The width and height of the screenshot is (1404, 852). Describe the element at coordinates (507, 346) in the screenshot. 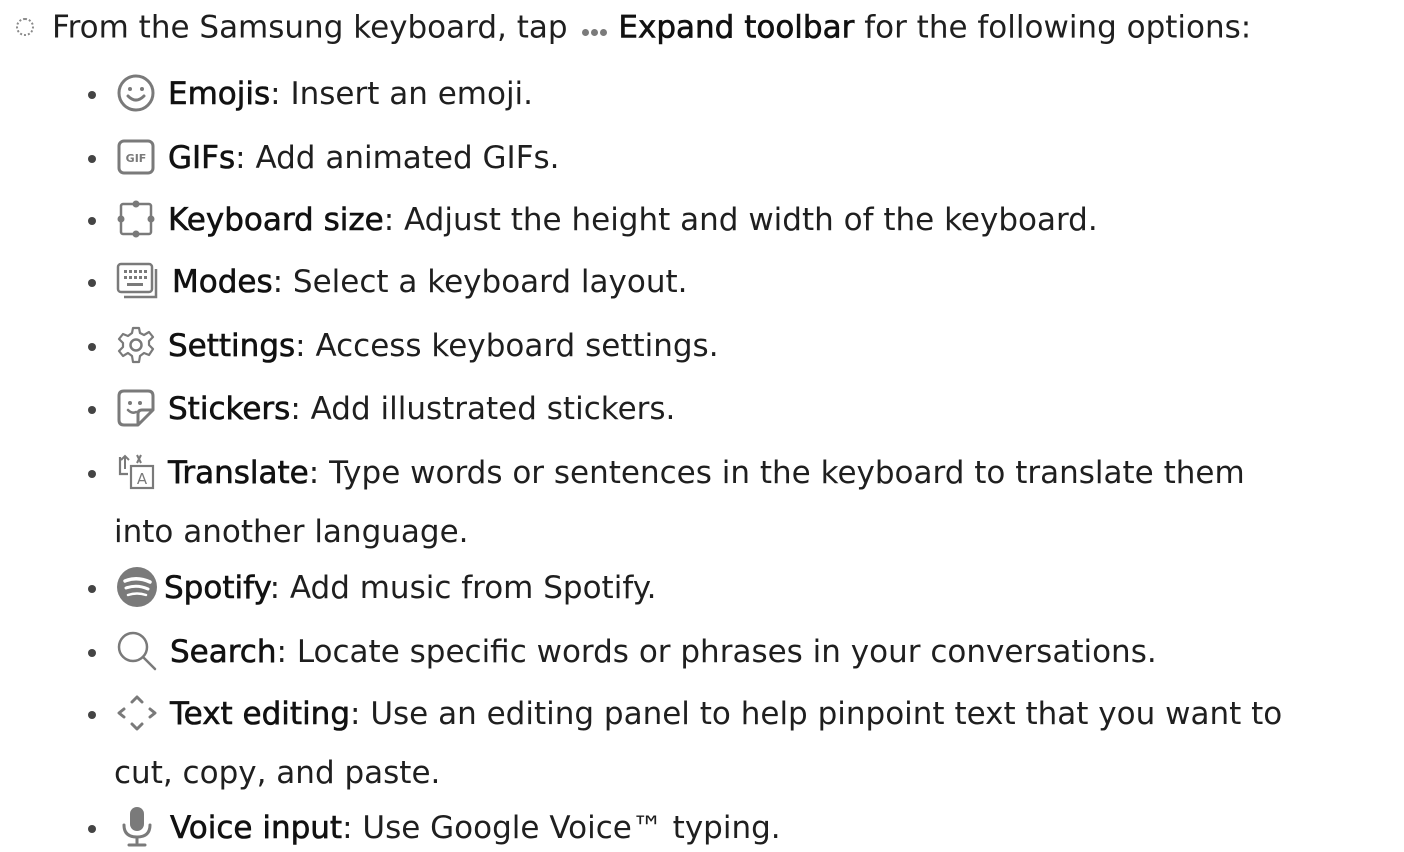

I see `item-description: : Access keyboard settings.` at that location.